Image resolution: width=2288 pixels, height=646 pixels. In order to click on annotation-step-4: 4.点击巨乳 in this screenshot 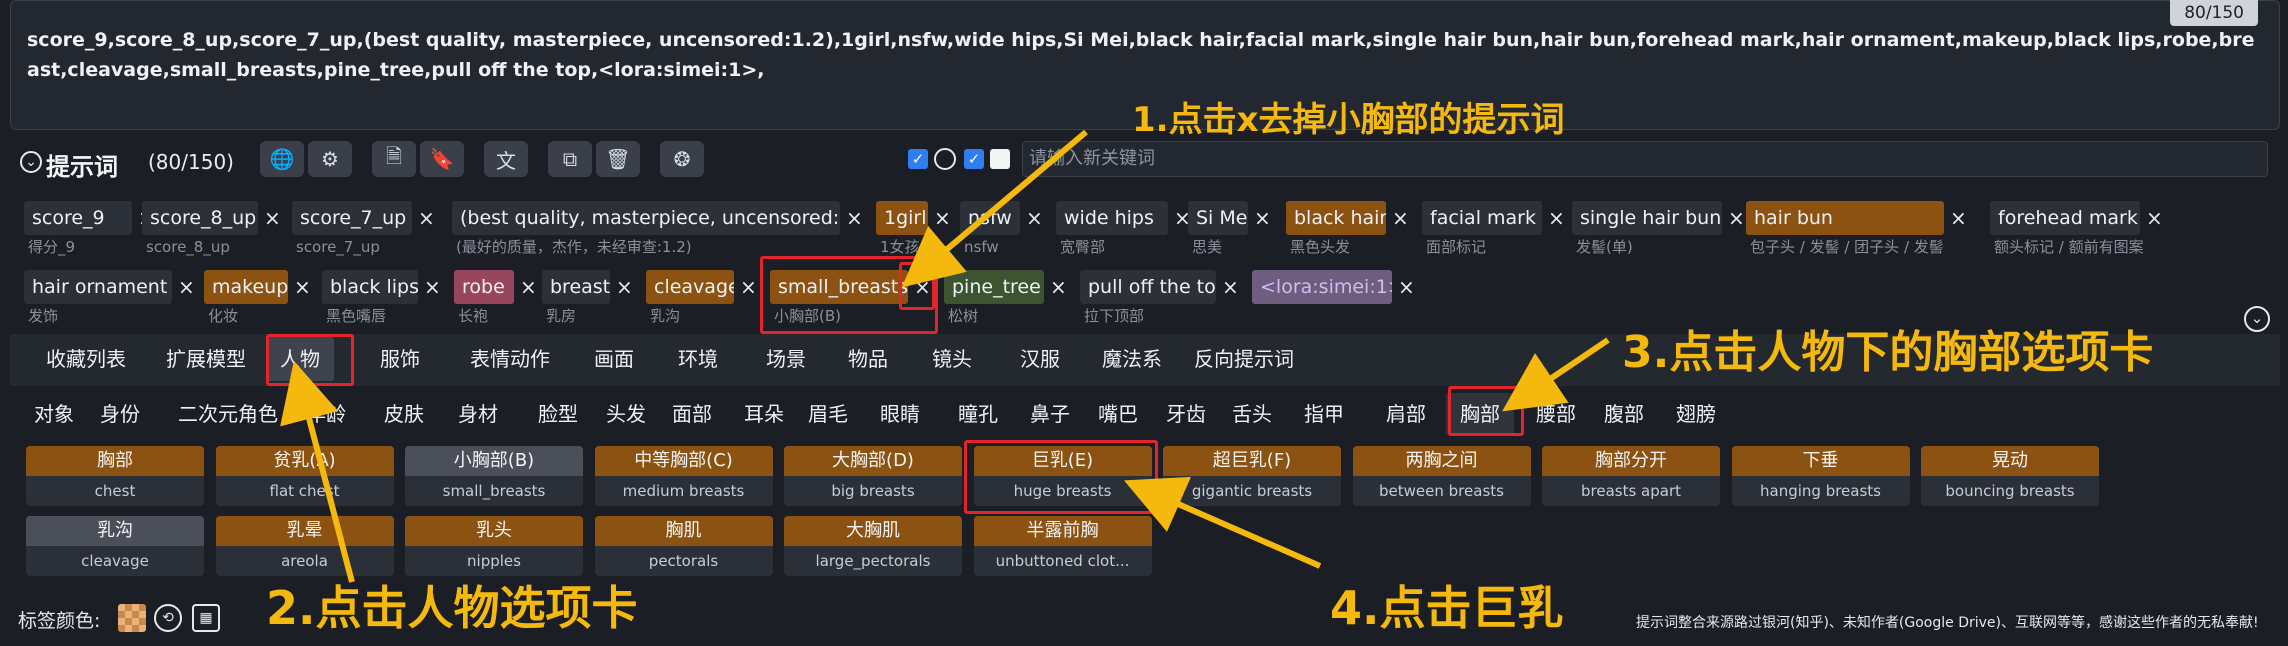, I will do `click(1447, 608)`.